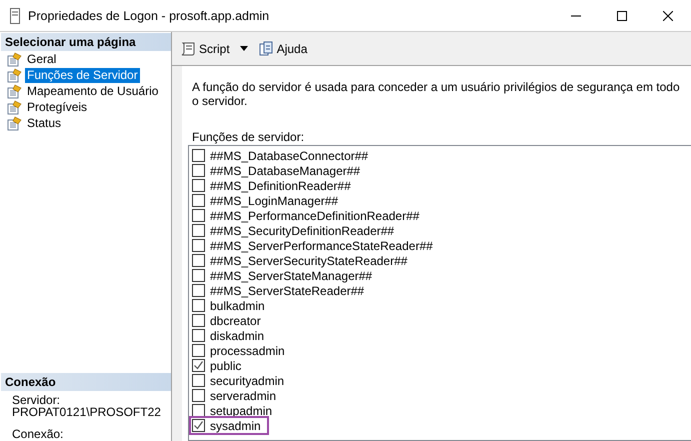 This screenshot has height=441, width=691. What do you see at coordinates (226, 365) in the screenshot?
I see `role-label: public` at bounding box center [226, 365].